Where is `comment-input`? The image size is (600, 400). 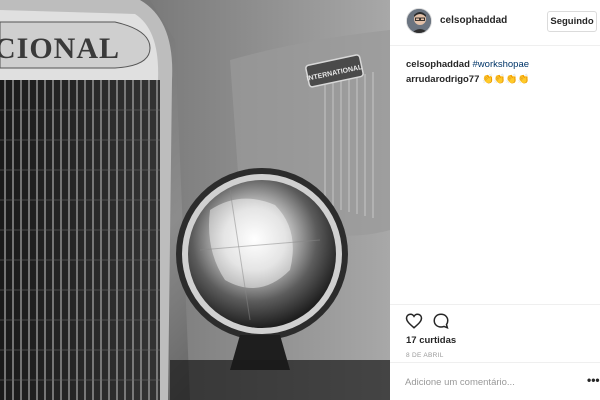 comment-input is located at coordinates (487, 382).